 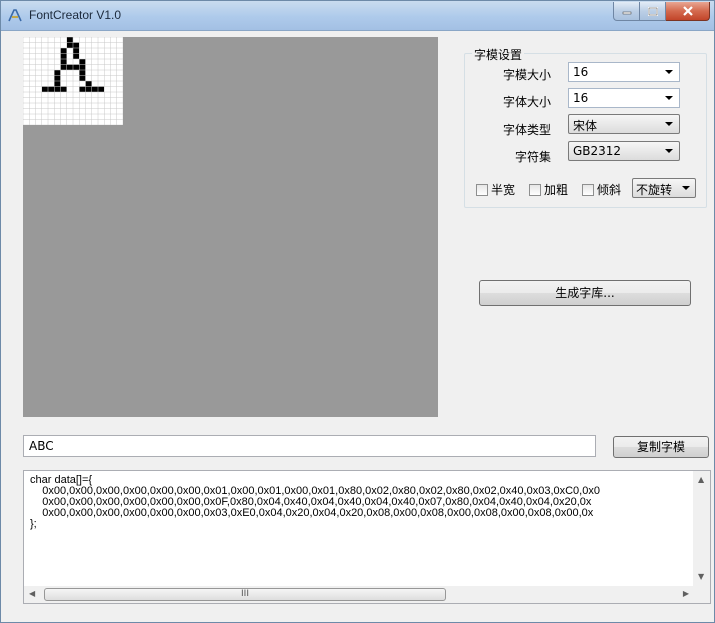 What do you see at coordinates (585, 126) in the screenshot?
I see `font-type-value: 宋体` at bounding box center [585, 126].